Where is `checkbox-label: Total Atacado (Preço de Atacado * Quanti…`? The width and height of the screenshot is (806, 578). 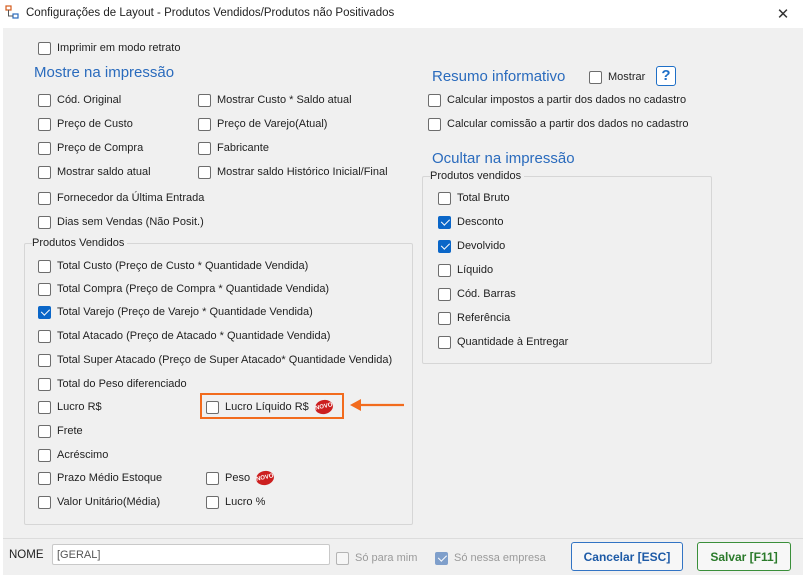 checkbox-label: Total Atacado (Preço de Atacado * Quanti… is located at coordinates (194, 336).